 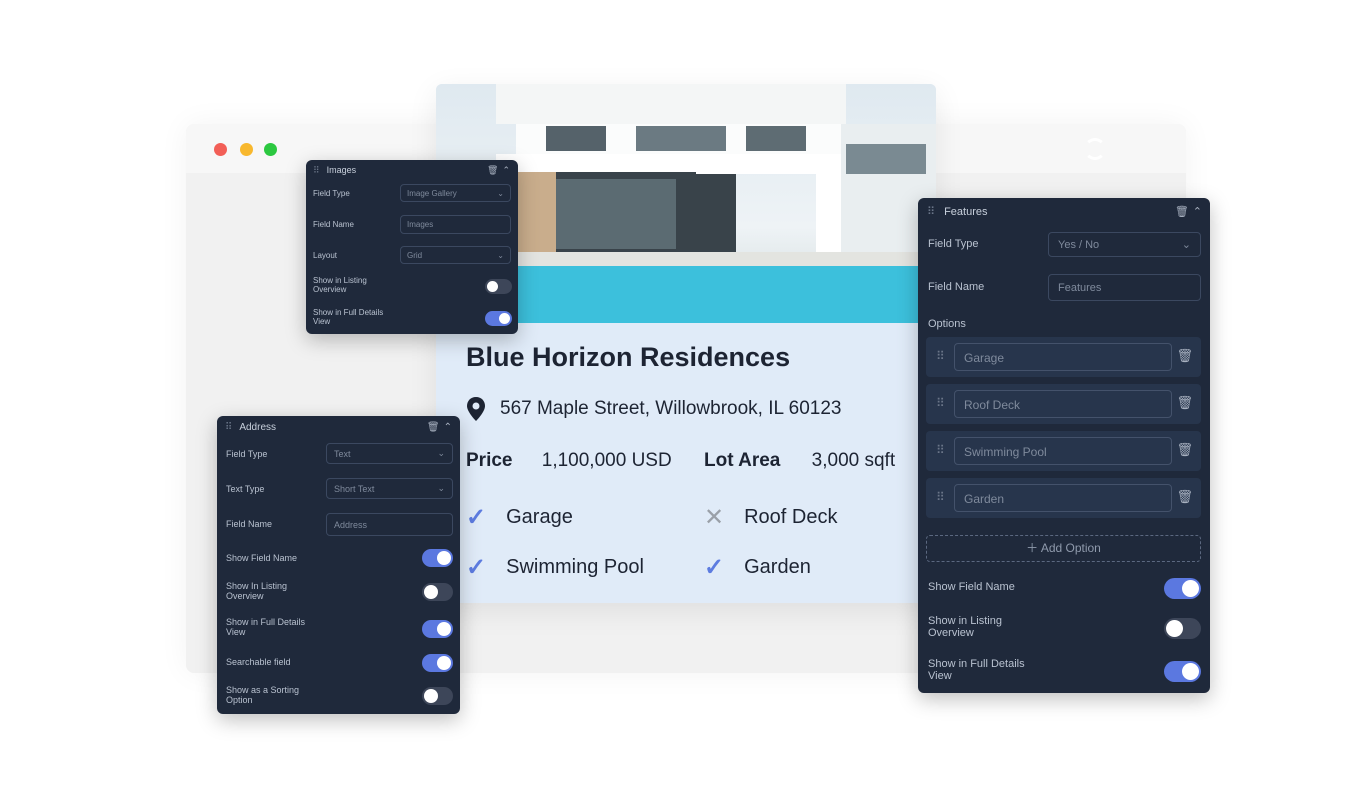 I want to click on option-input: Swimming Pool, so click(x=1063, y=451).